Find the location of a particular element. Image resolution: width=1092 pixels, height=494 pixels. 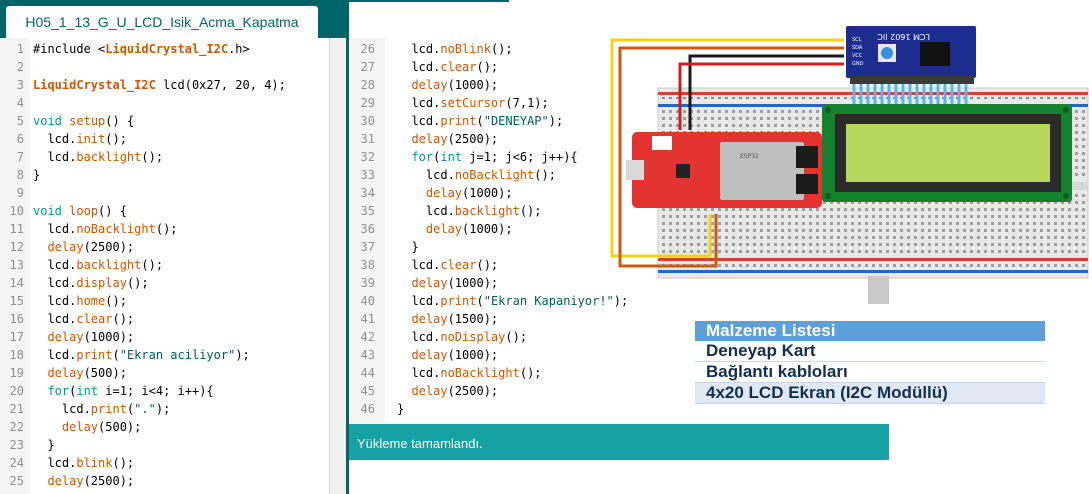

line-number: 23 is located at coordinates (16, 445).